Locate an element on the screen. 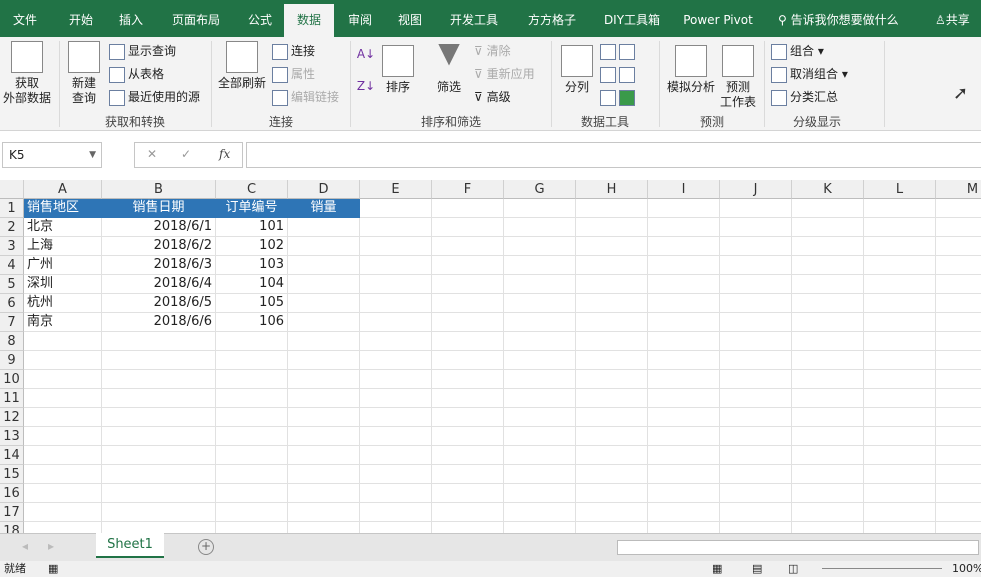 The image size is (981, 577). cell-C3: 102 is located at coordinates (252, 246).